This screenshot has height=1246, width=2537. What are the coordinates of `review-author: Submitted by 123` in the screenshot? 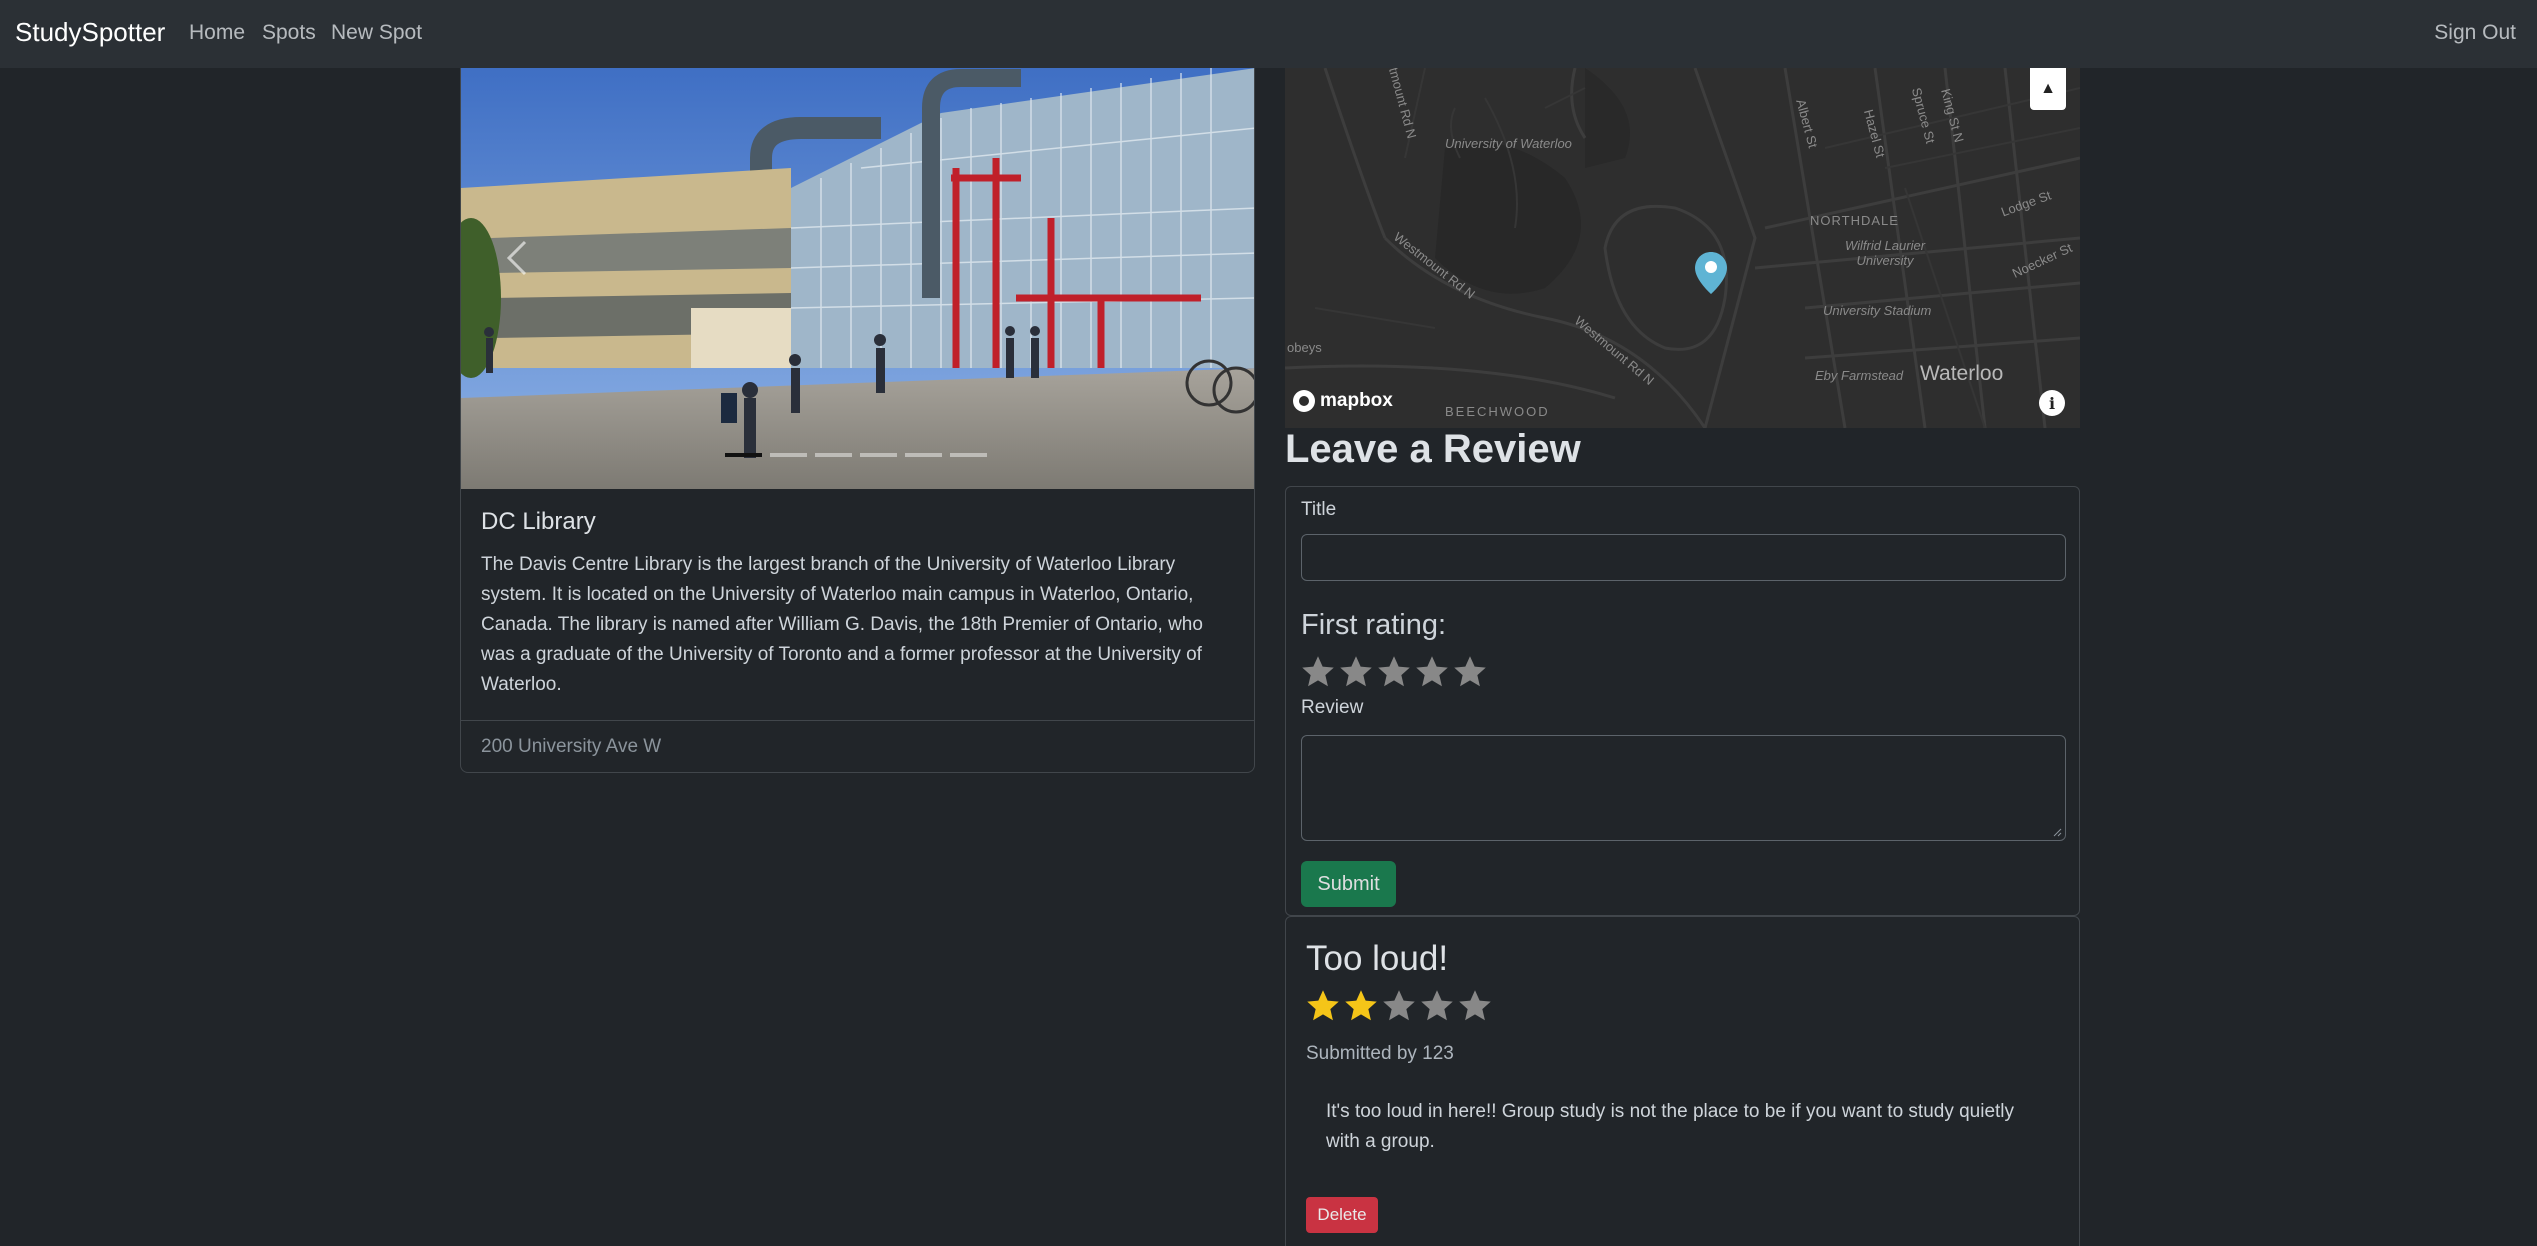 It's located at (1380, 1053).